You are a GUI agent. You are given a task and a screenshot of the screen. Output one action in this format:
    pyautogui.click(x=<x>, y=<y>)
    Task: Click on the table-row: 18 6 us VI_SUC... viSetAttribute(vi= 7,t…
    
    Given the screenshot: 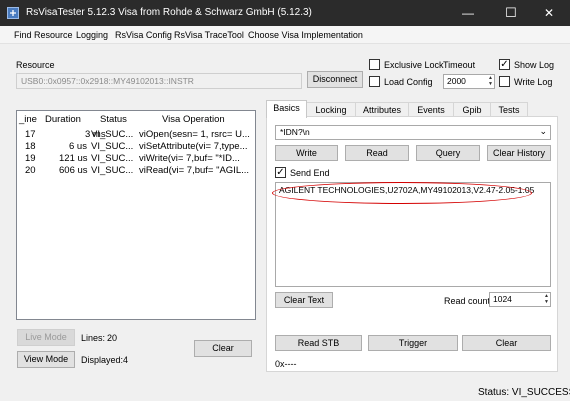 What is the action you would take?
    pyautogui.click(x=136, y=147)
    